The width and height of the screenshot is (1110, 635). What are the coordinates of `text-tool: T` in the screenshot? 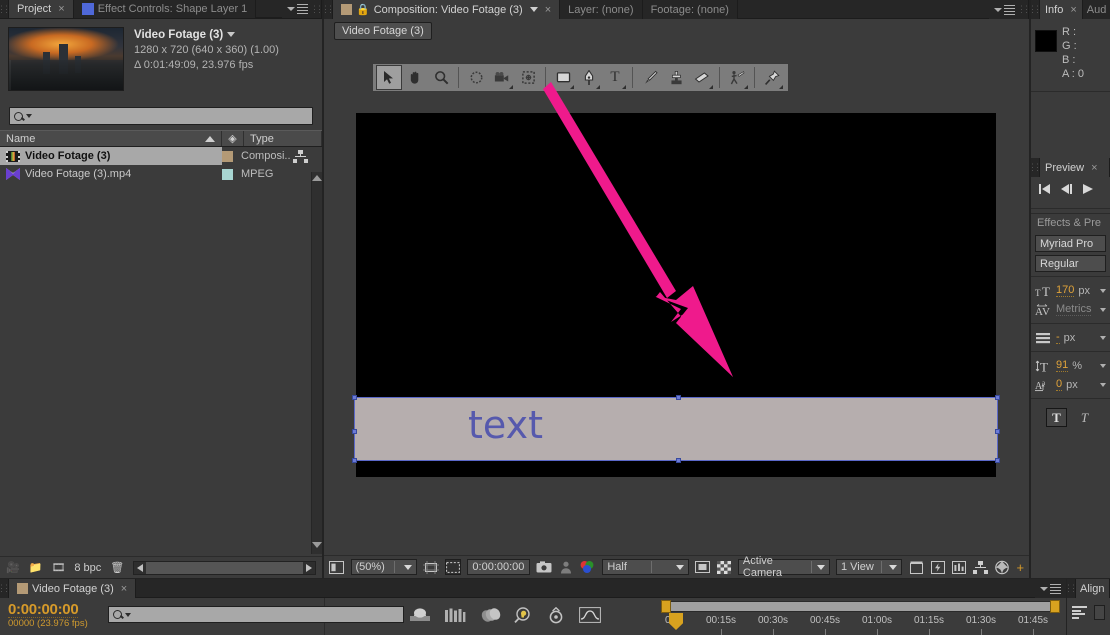 It's located at (615, 77).